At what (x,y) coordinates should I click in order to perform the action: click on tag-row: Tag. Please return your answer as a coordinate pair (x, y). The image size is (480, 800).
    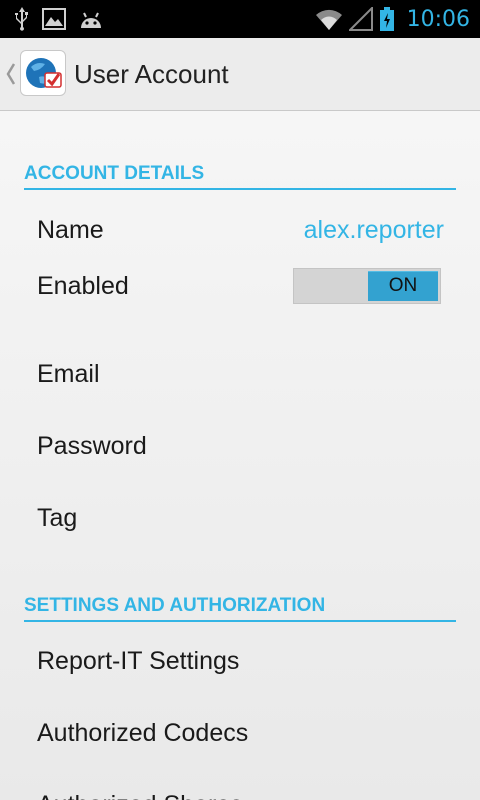
    Looking at the image, I should click on (240, 518).